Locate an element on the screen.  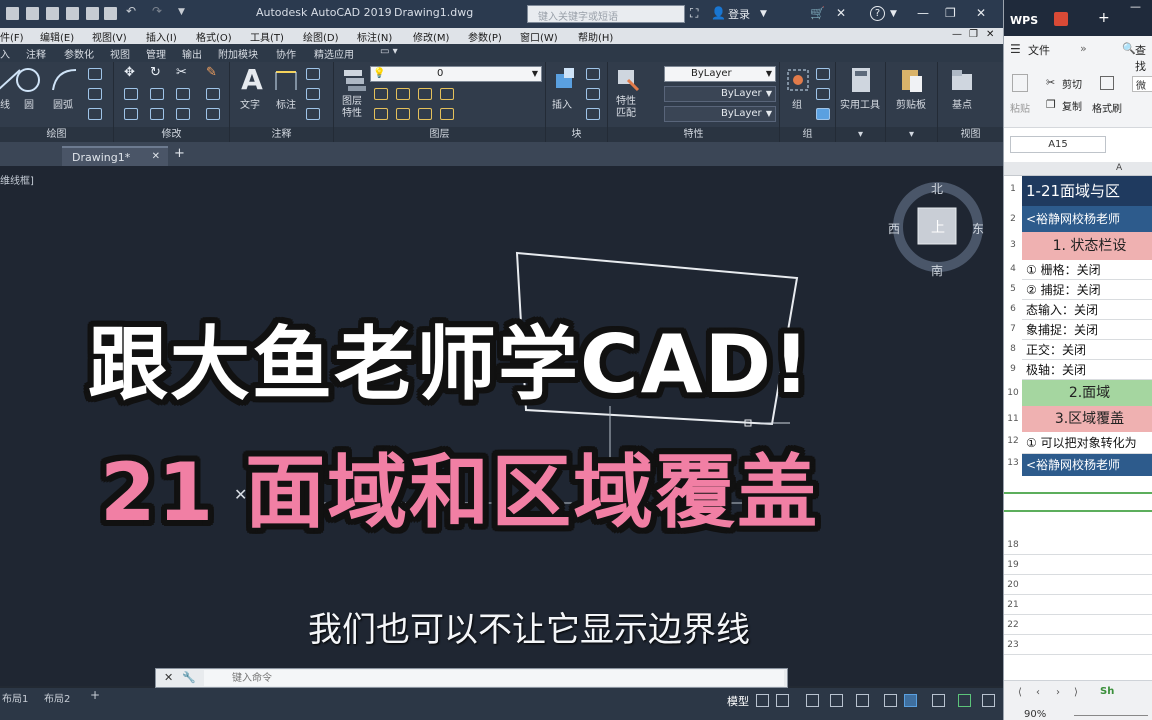
row-number: 2 is located at coordinates (1013, 219).